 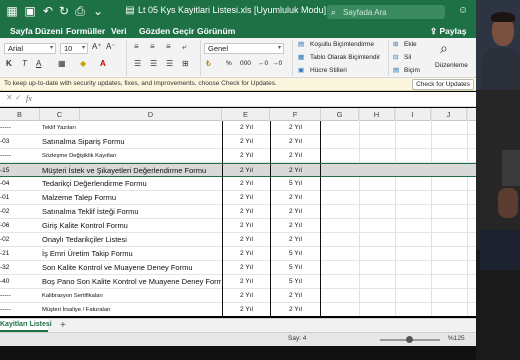 What do you see at coordinates (18, 97) in the screenshot?
I see `confirm-icon: ✓` at bounding box center [18, 97].